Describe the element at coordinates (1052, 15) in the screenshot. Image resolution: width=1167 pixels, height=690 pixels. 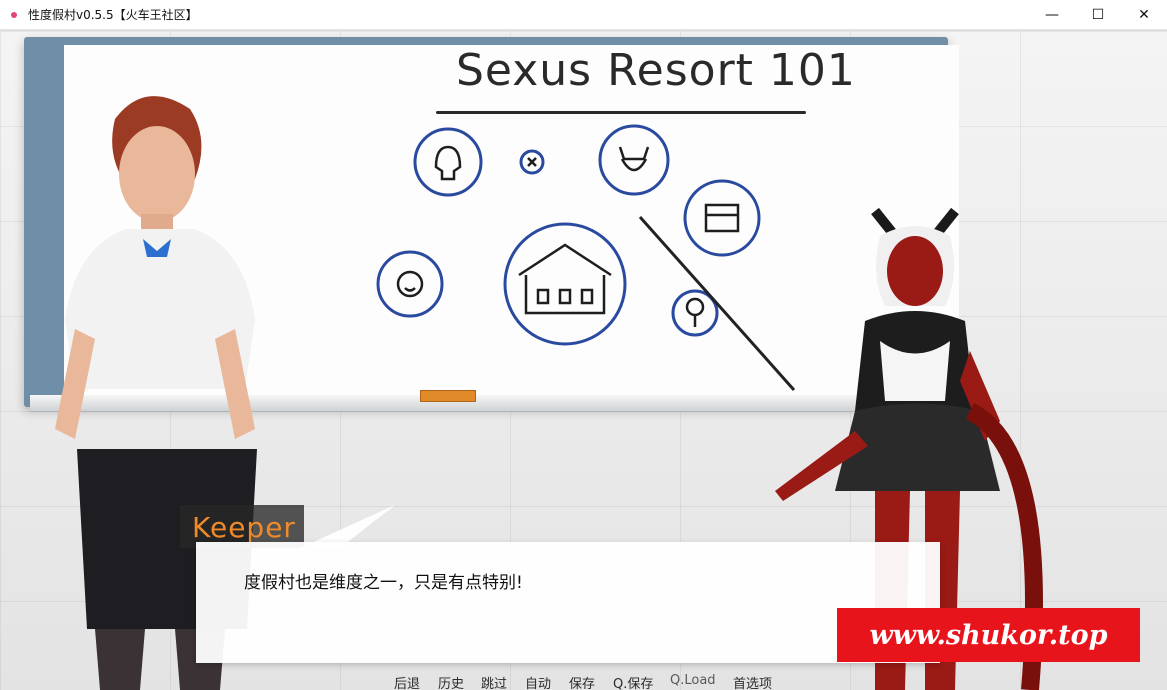
I see `minimize-button: —` at that location.